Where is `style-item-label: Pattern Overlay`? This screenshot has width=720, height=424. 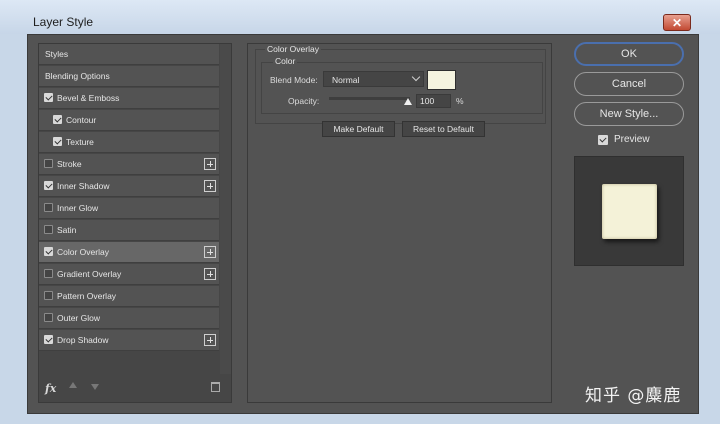
style-item-label: Pattern Overlay is located at coordinates (87, 296).